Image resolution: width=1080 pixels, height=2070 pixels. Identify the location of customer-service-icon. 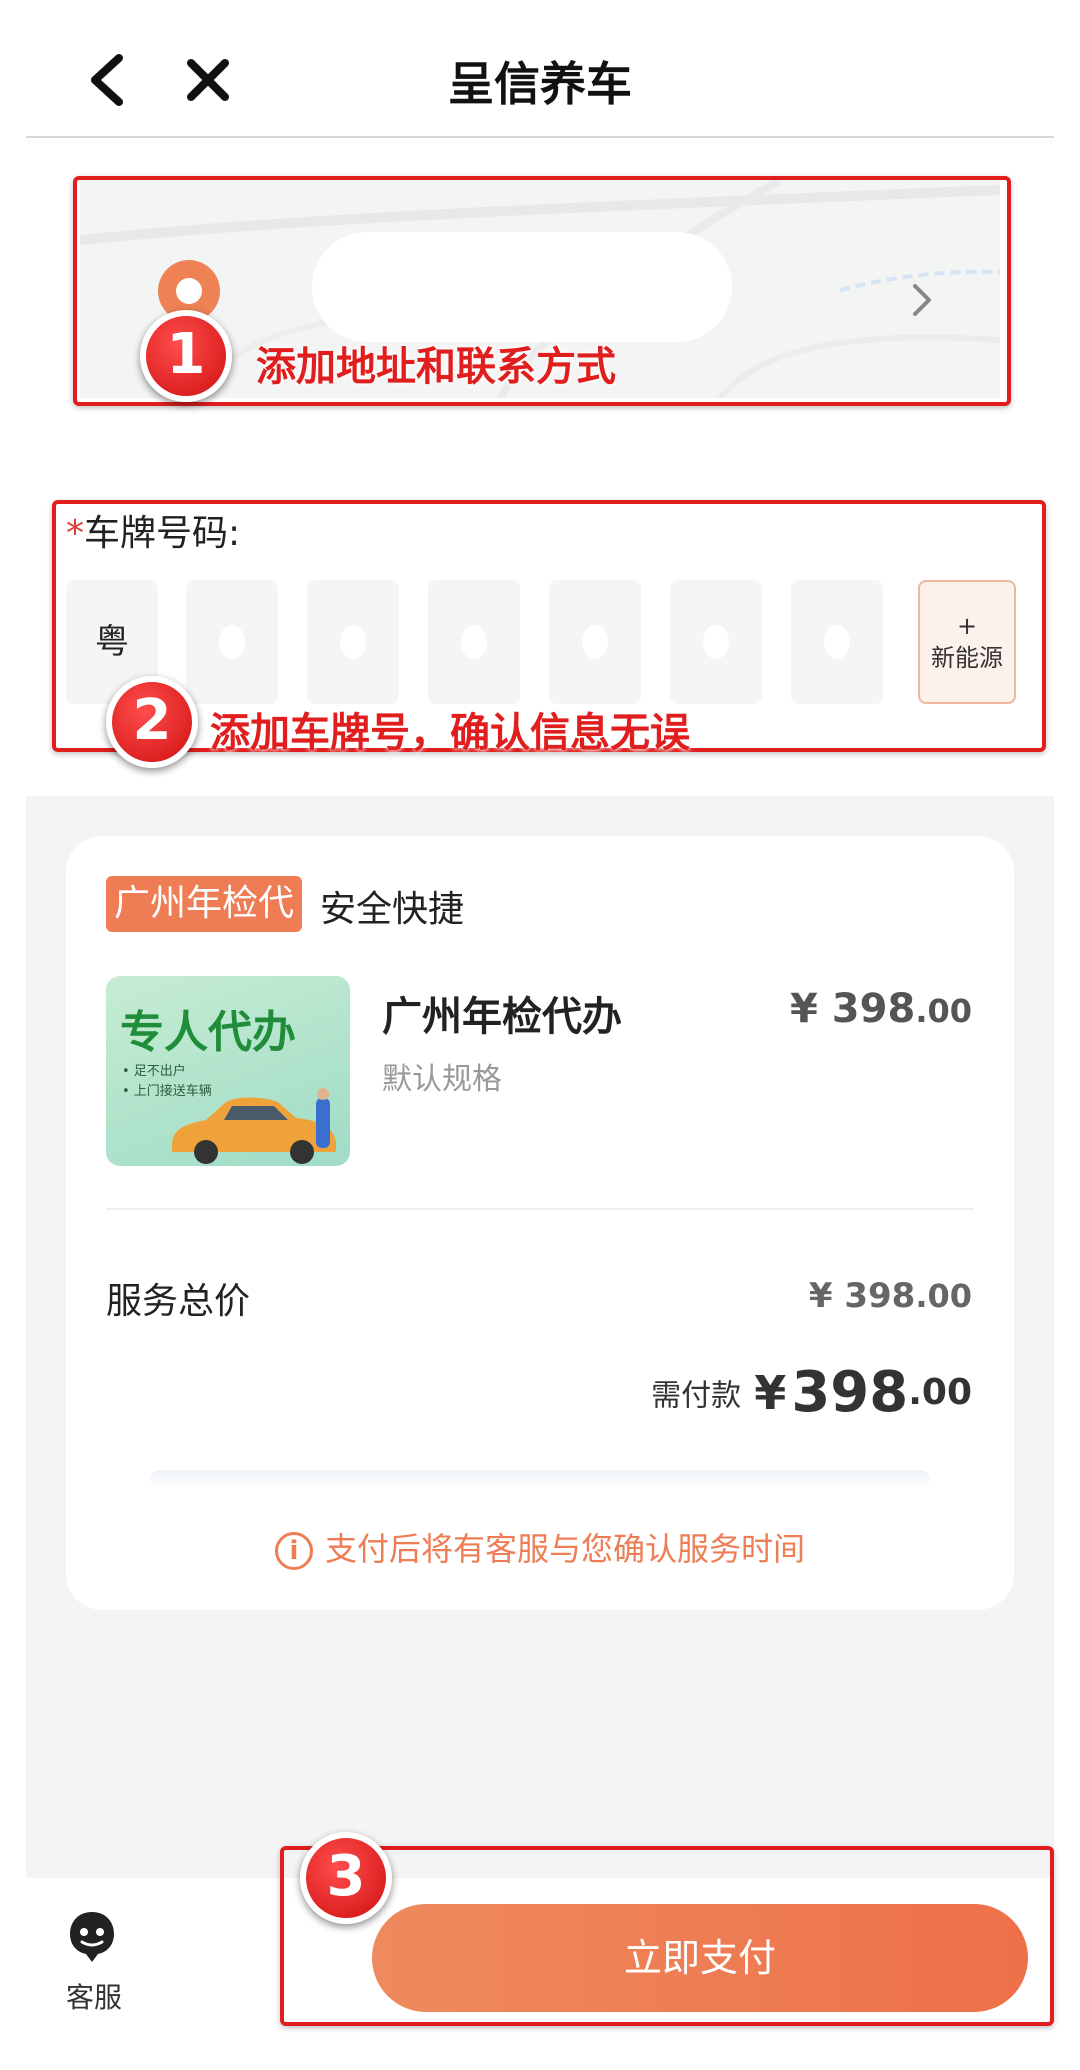
(92, 1936).